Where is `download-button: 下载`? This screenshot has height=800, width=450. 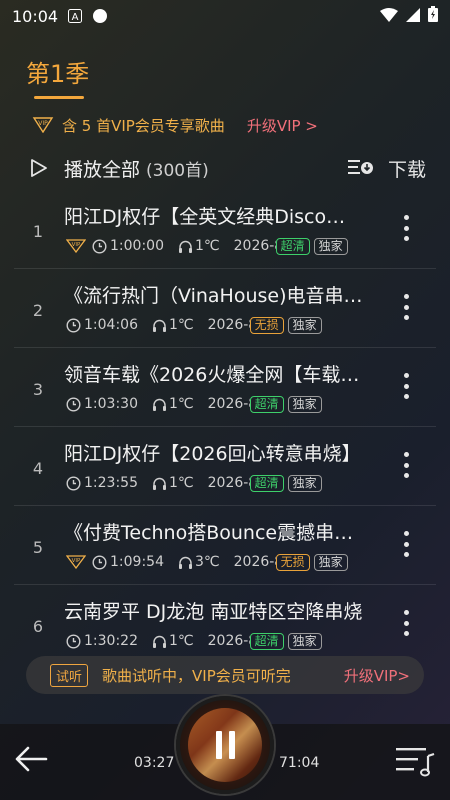
download-button: 下载 is located at coordinates (386, 168).